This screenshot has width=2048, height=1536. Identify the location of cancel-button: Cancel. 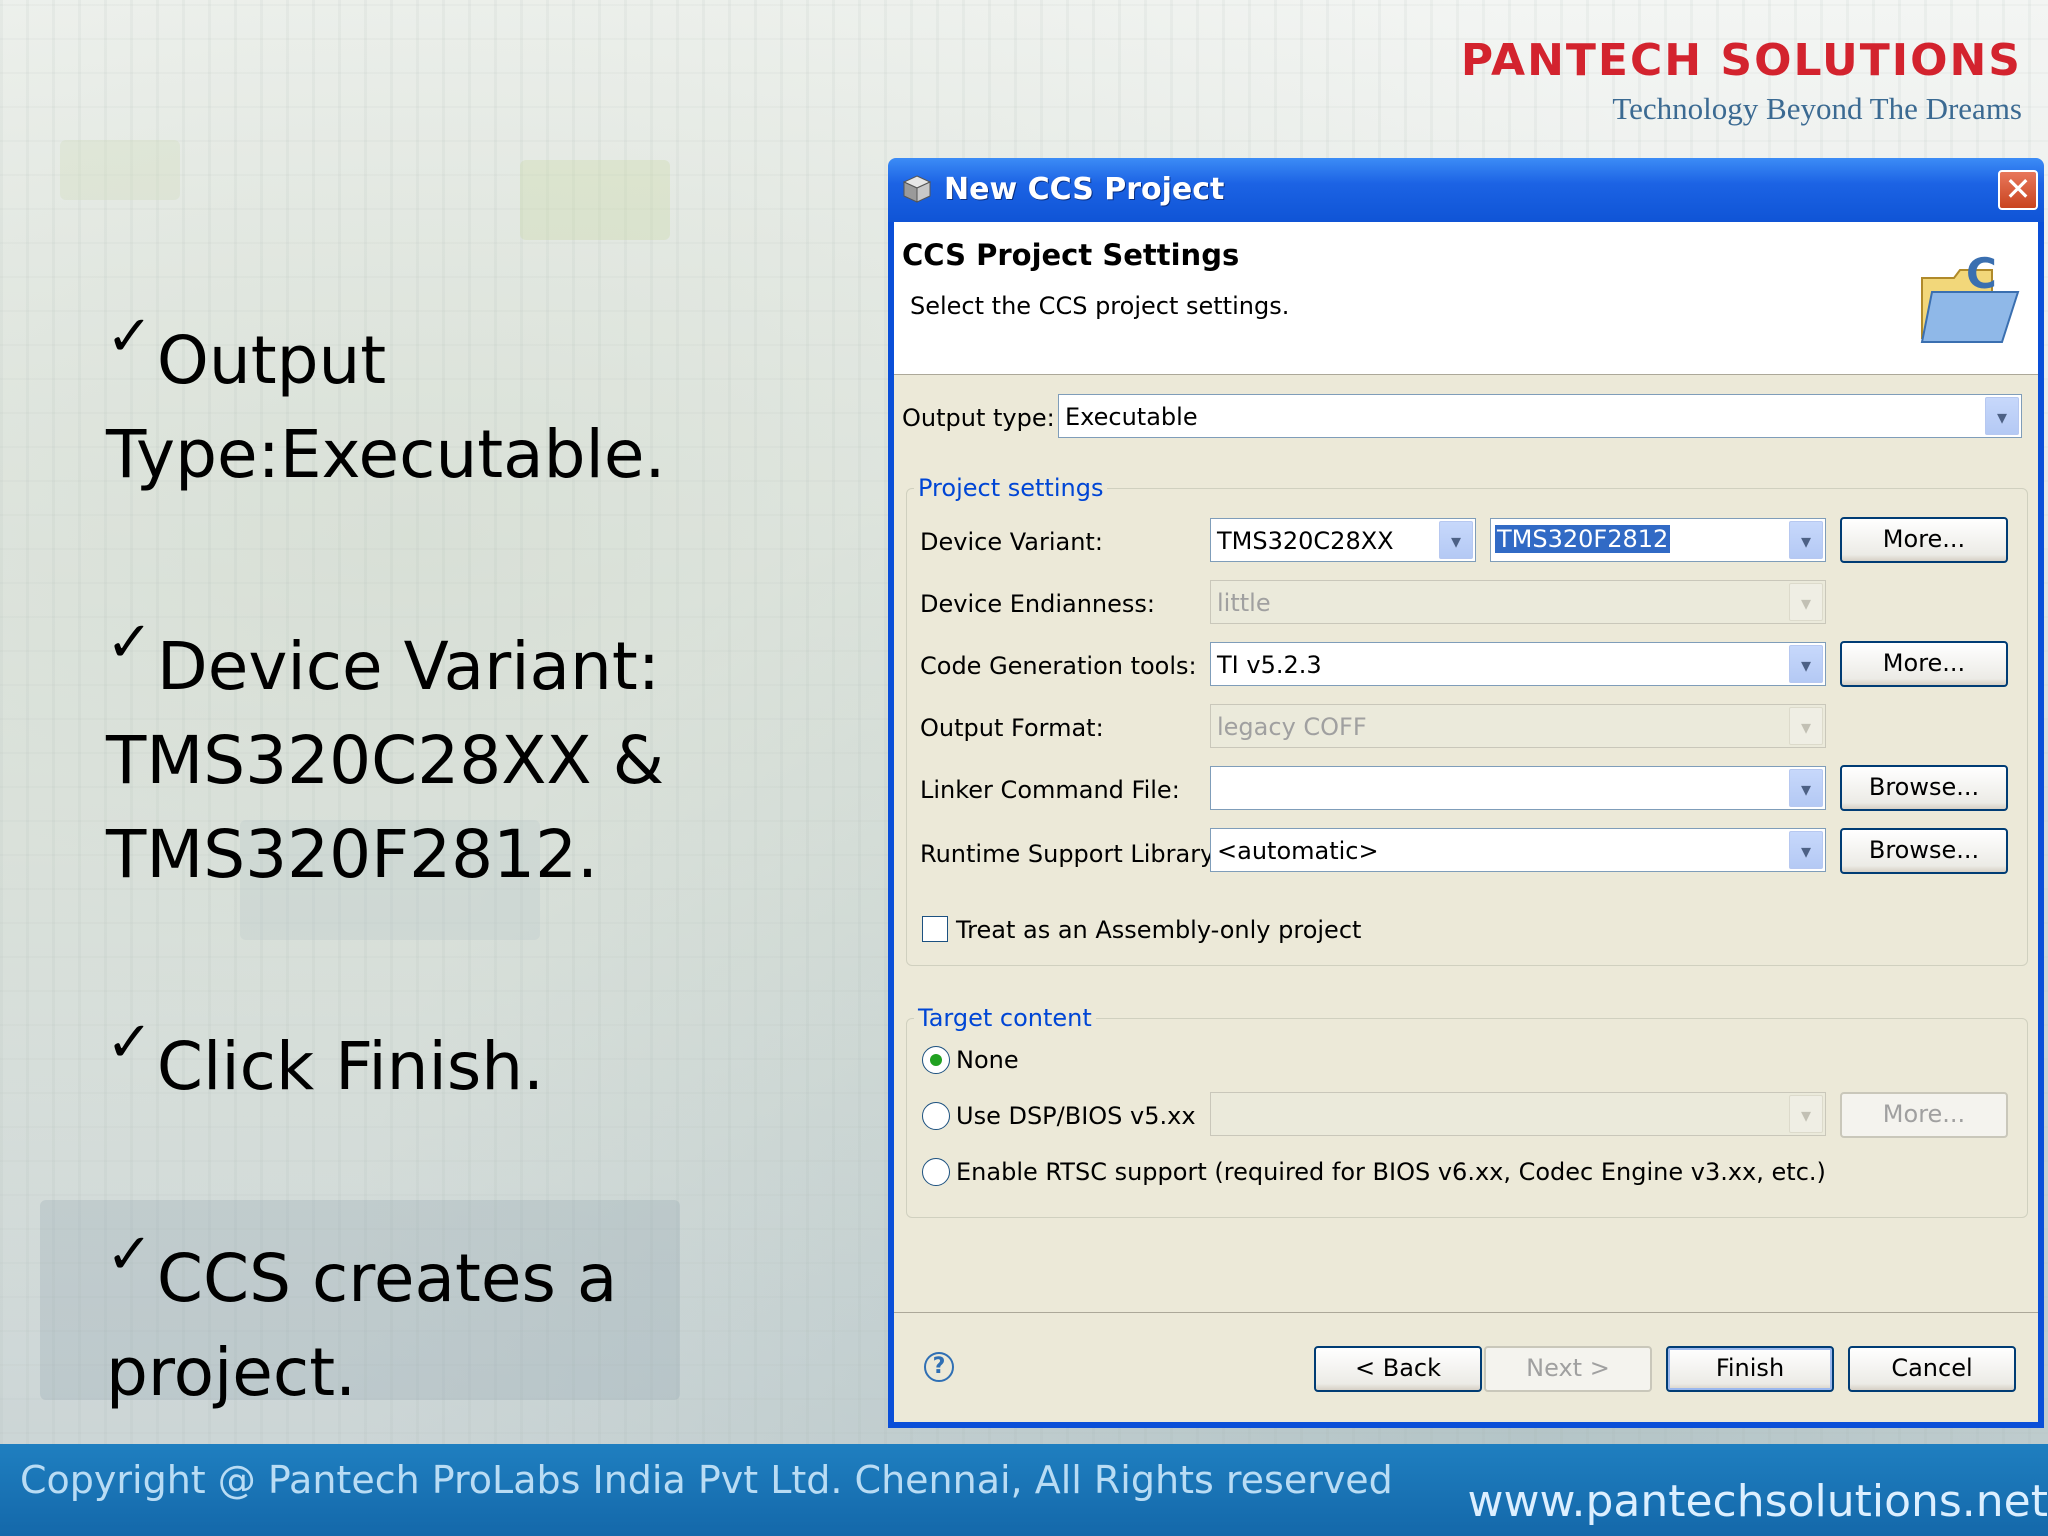
(1932, 1369).